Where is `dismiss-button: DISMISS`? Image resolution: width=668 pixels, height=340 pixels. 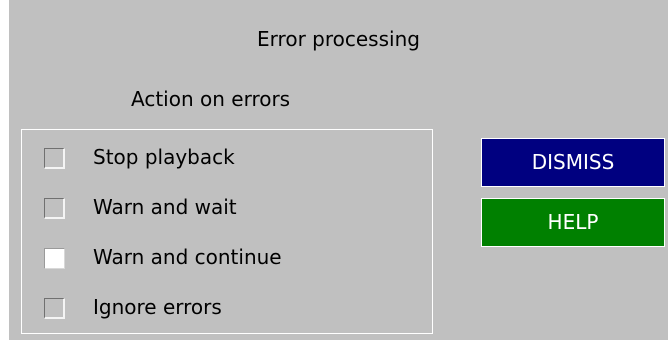 dismiss-button: DISMISS is located at coordinates (573, 162).